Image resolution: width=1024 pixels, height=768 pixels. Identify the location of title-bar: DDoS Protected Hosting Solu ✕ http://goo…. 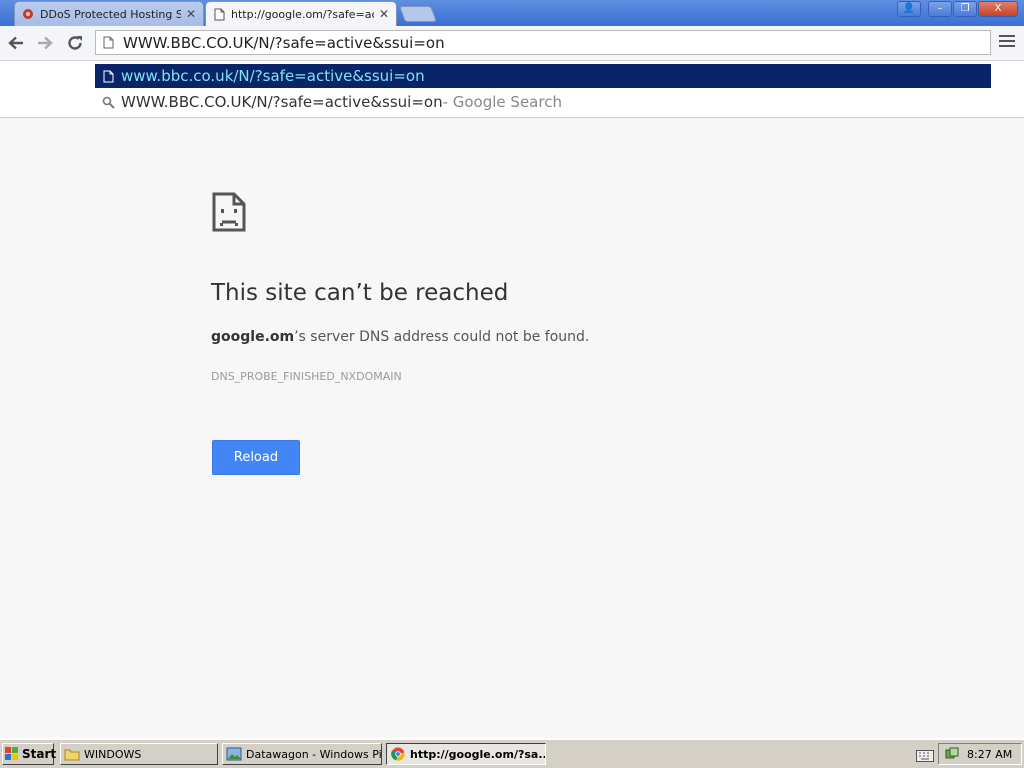
(512, 13).